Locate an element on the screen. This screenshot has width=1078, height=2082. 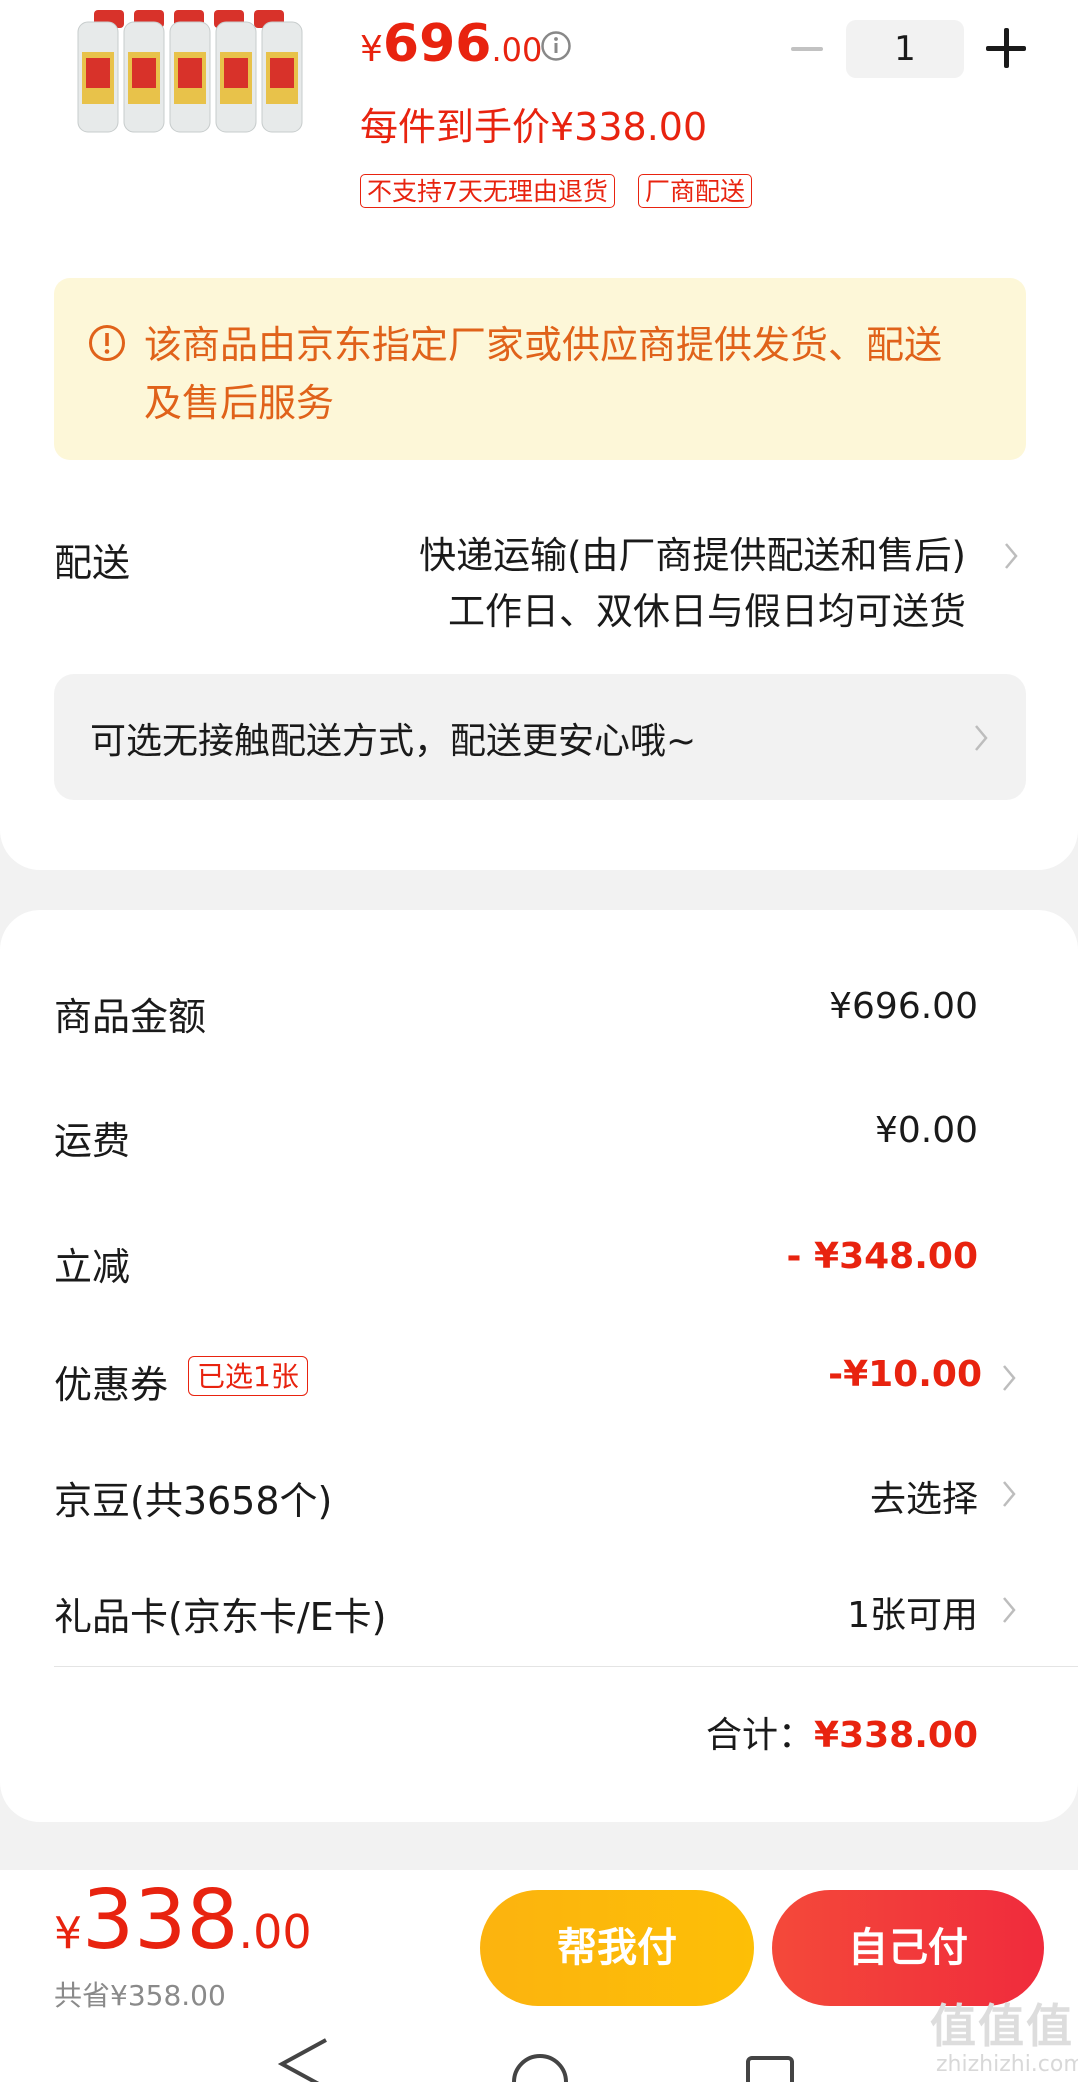
nav-recents-icon is located at coordinates (770, 2069).